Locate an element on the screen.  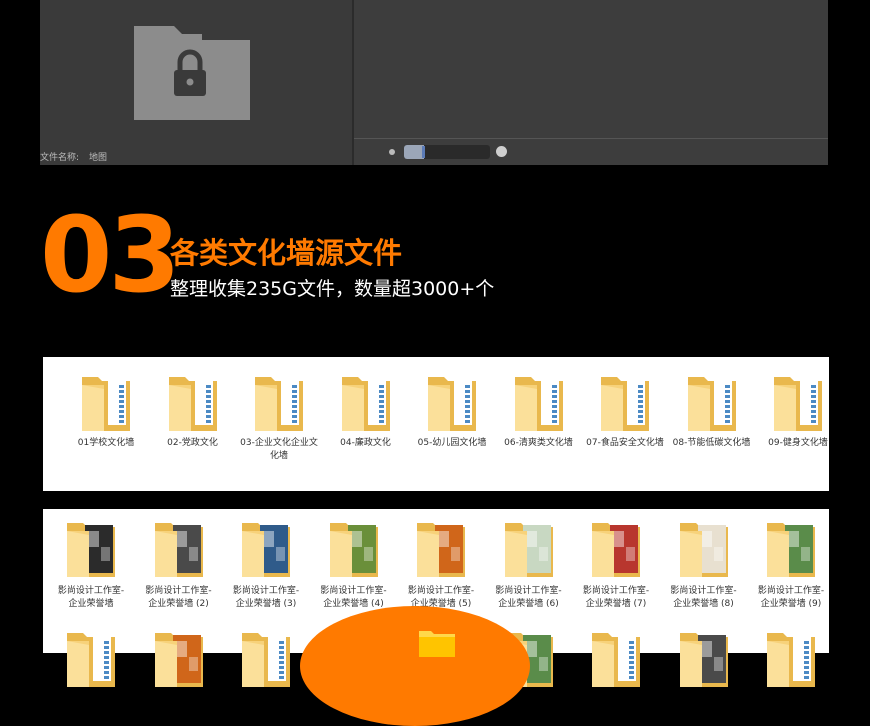
folder-label: 09-健身文化墙 is located at coordinates (798, 443).